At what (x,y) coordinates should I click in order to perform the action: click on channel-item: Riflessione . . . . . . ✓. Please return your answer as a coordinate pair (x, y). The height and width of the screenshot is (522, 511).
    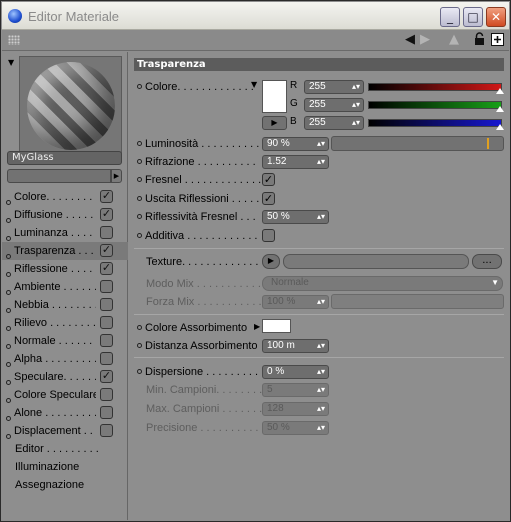
    Looking at the image, I should click on (65, 269).